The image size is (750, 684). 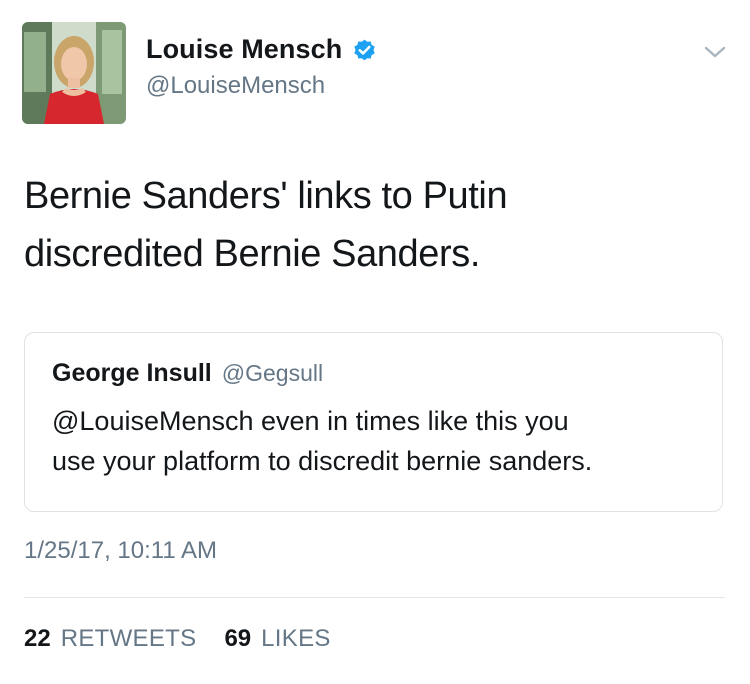 What do you see at coordinates (129, 639) in the screenshot?
I see `retweets-label: RETWEETS` at bounding box center [129, 639].